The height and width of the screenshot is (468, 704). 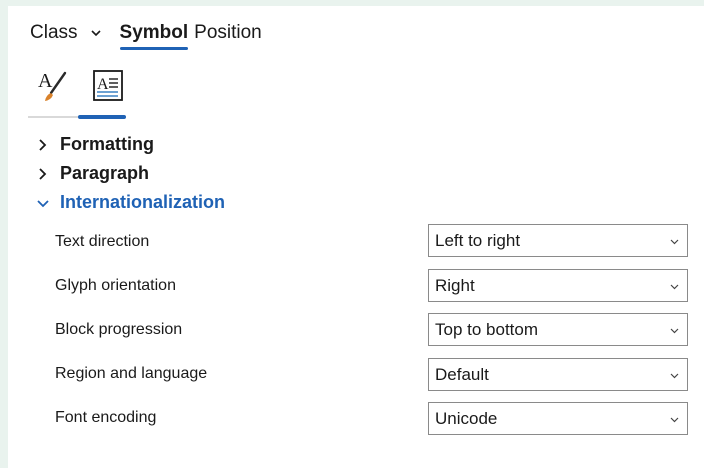 What do you see at coordinates (119, 329) in the screenshot?
I see `block-progression-label: Block progression` at bounding box center [119, 329].